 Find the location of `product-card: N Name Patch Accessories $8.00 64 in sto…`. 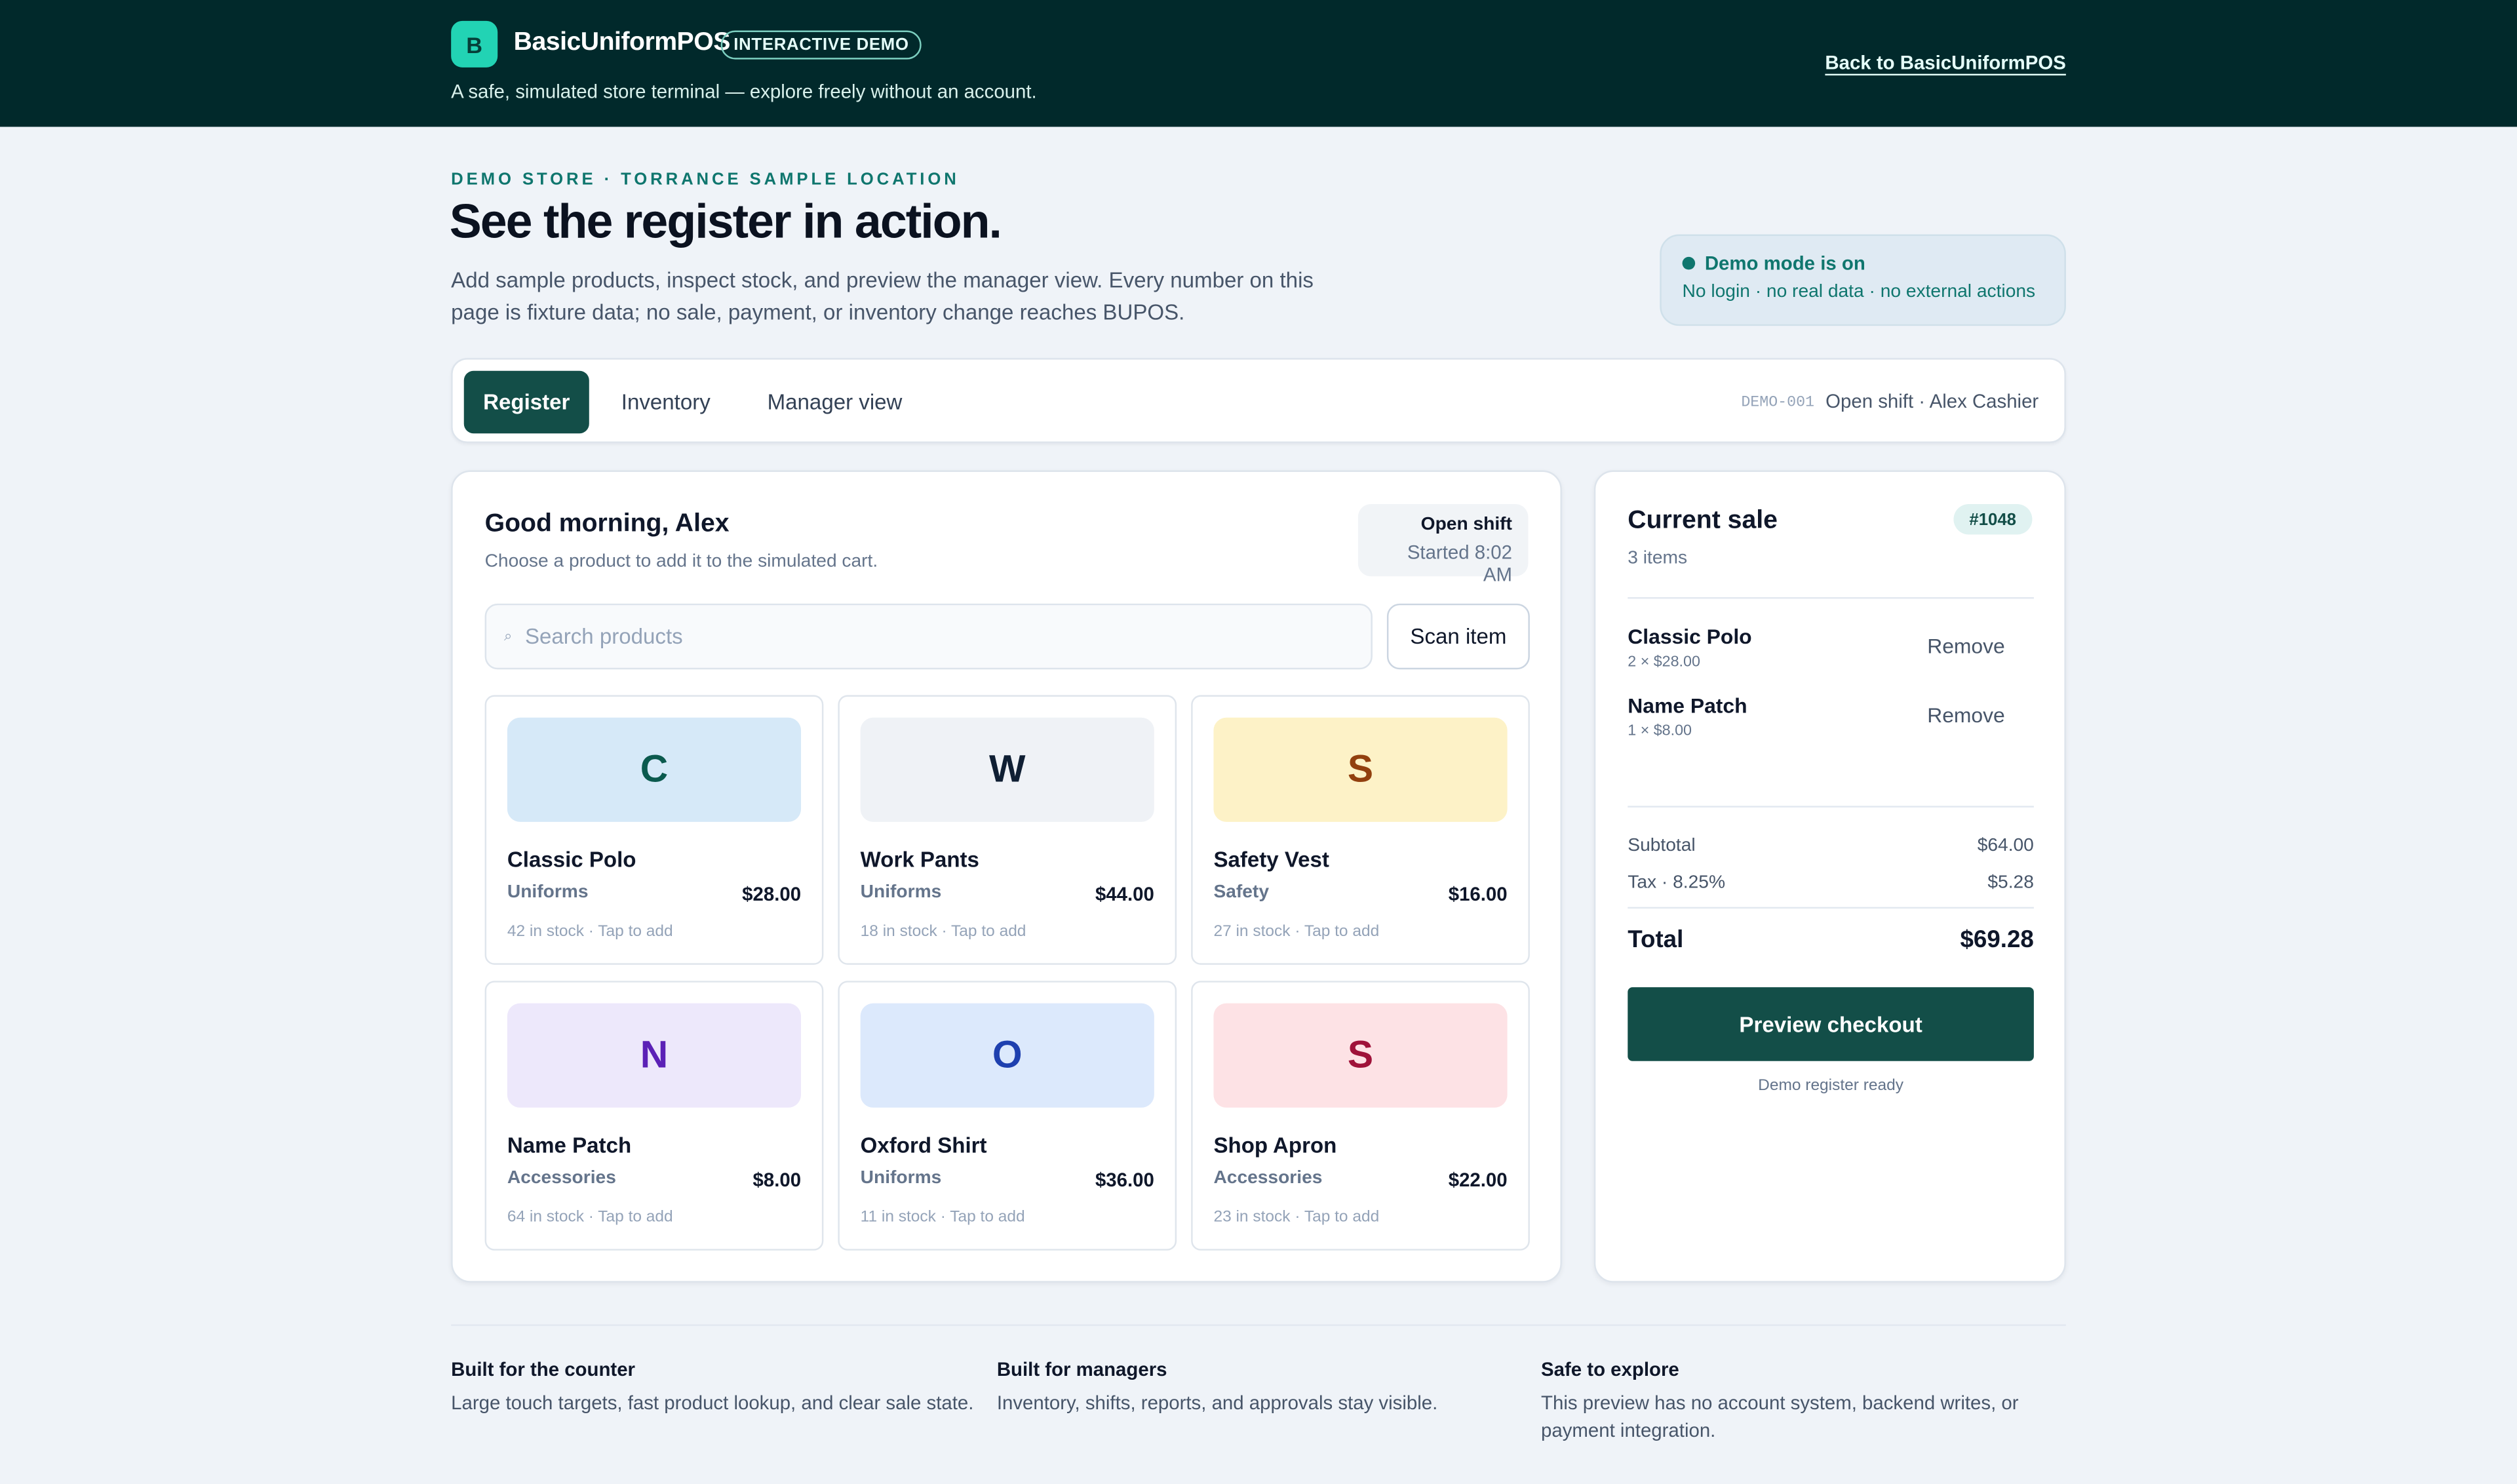

product-card: N Name Patch Accessories $8.00 64 in sto… is located at coordinates (654, 1116).